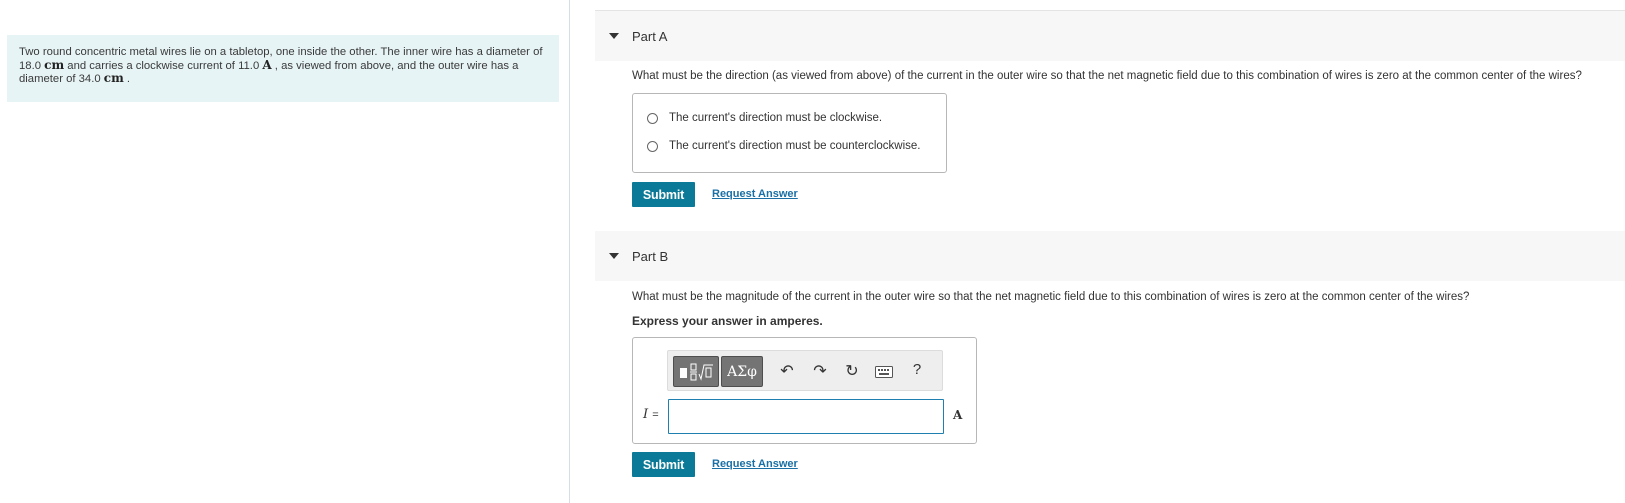 This screenshot has width=1625, height=503. What do you see at coordinates (696, 371) in the screenshot?
I see `fraction-sqrt-template-icon` at bounding box center [696, 371].